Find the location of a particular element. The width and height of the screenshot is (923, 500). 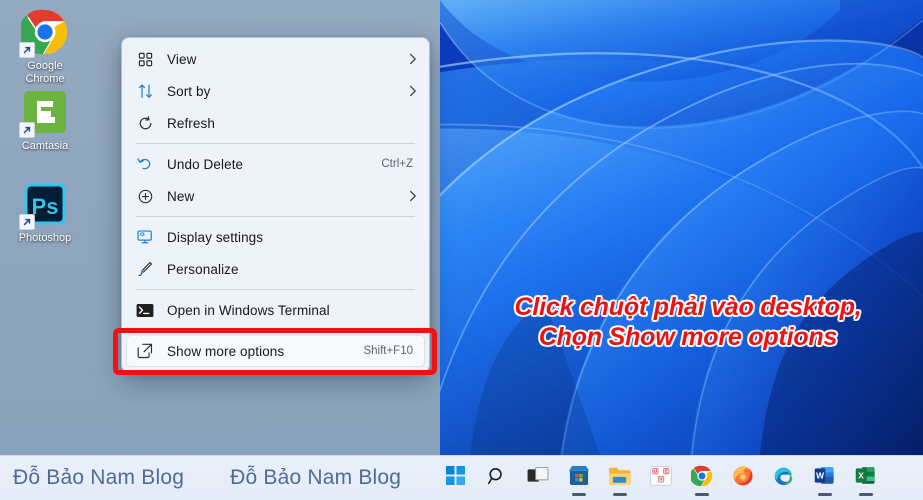

taskbar-button-file-explorer is located at coordinates (619, 478).